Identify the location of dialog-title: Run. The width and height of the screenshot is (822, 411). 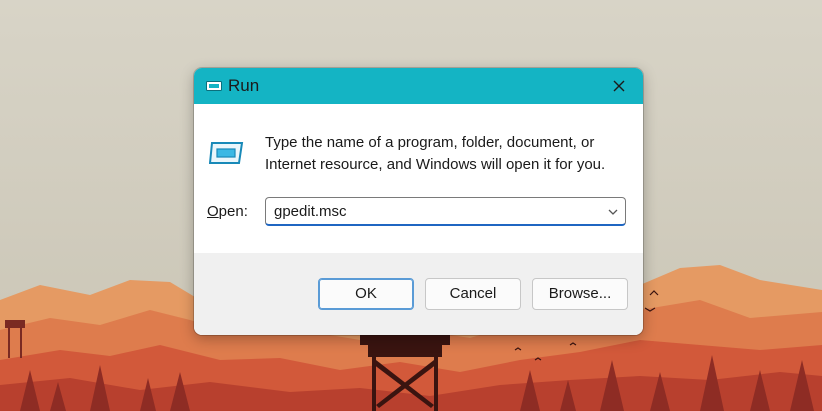
(244, 85).